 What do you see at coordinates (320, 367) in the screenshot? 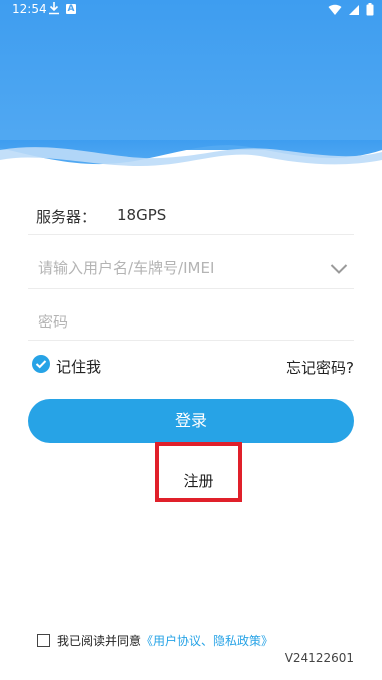
I see `forgot-password-link: 忘记密码?` at bounding box center [320, 367].